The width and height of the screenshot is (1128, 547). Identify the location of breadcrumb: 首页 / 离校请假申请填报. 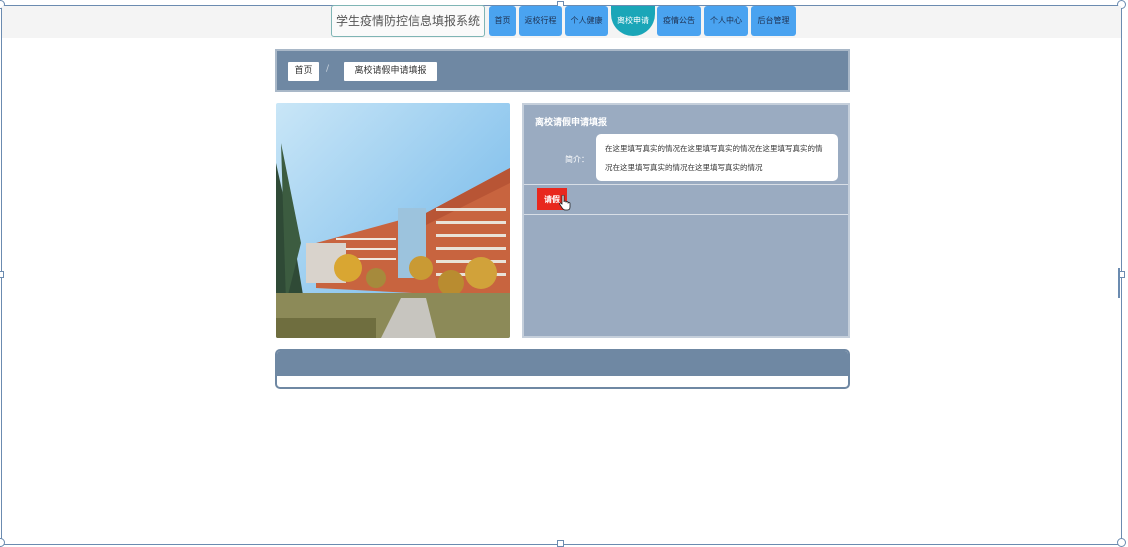
(562, 70).